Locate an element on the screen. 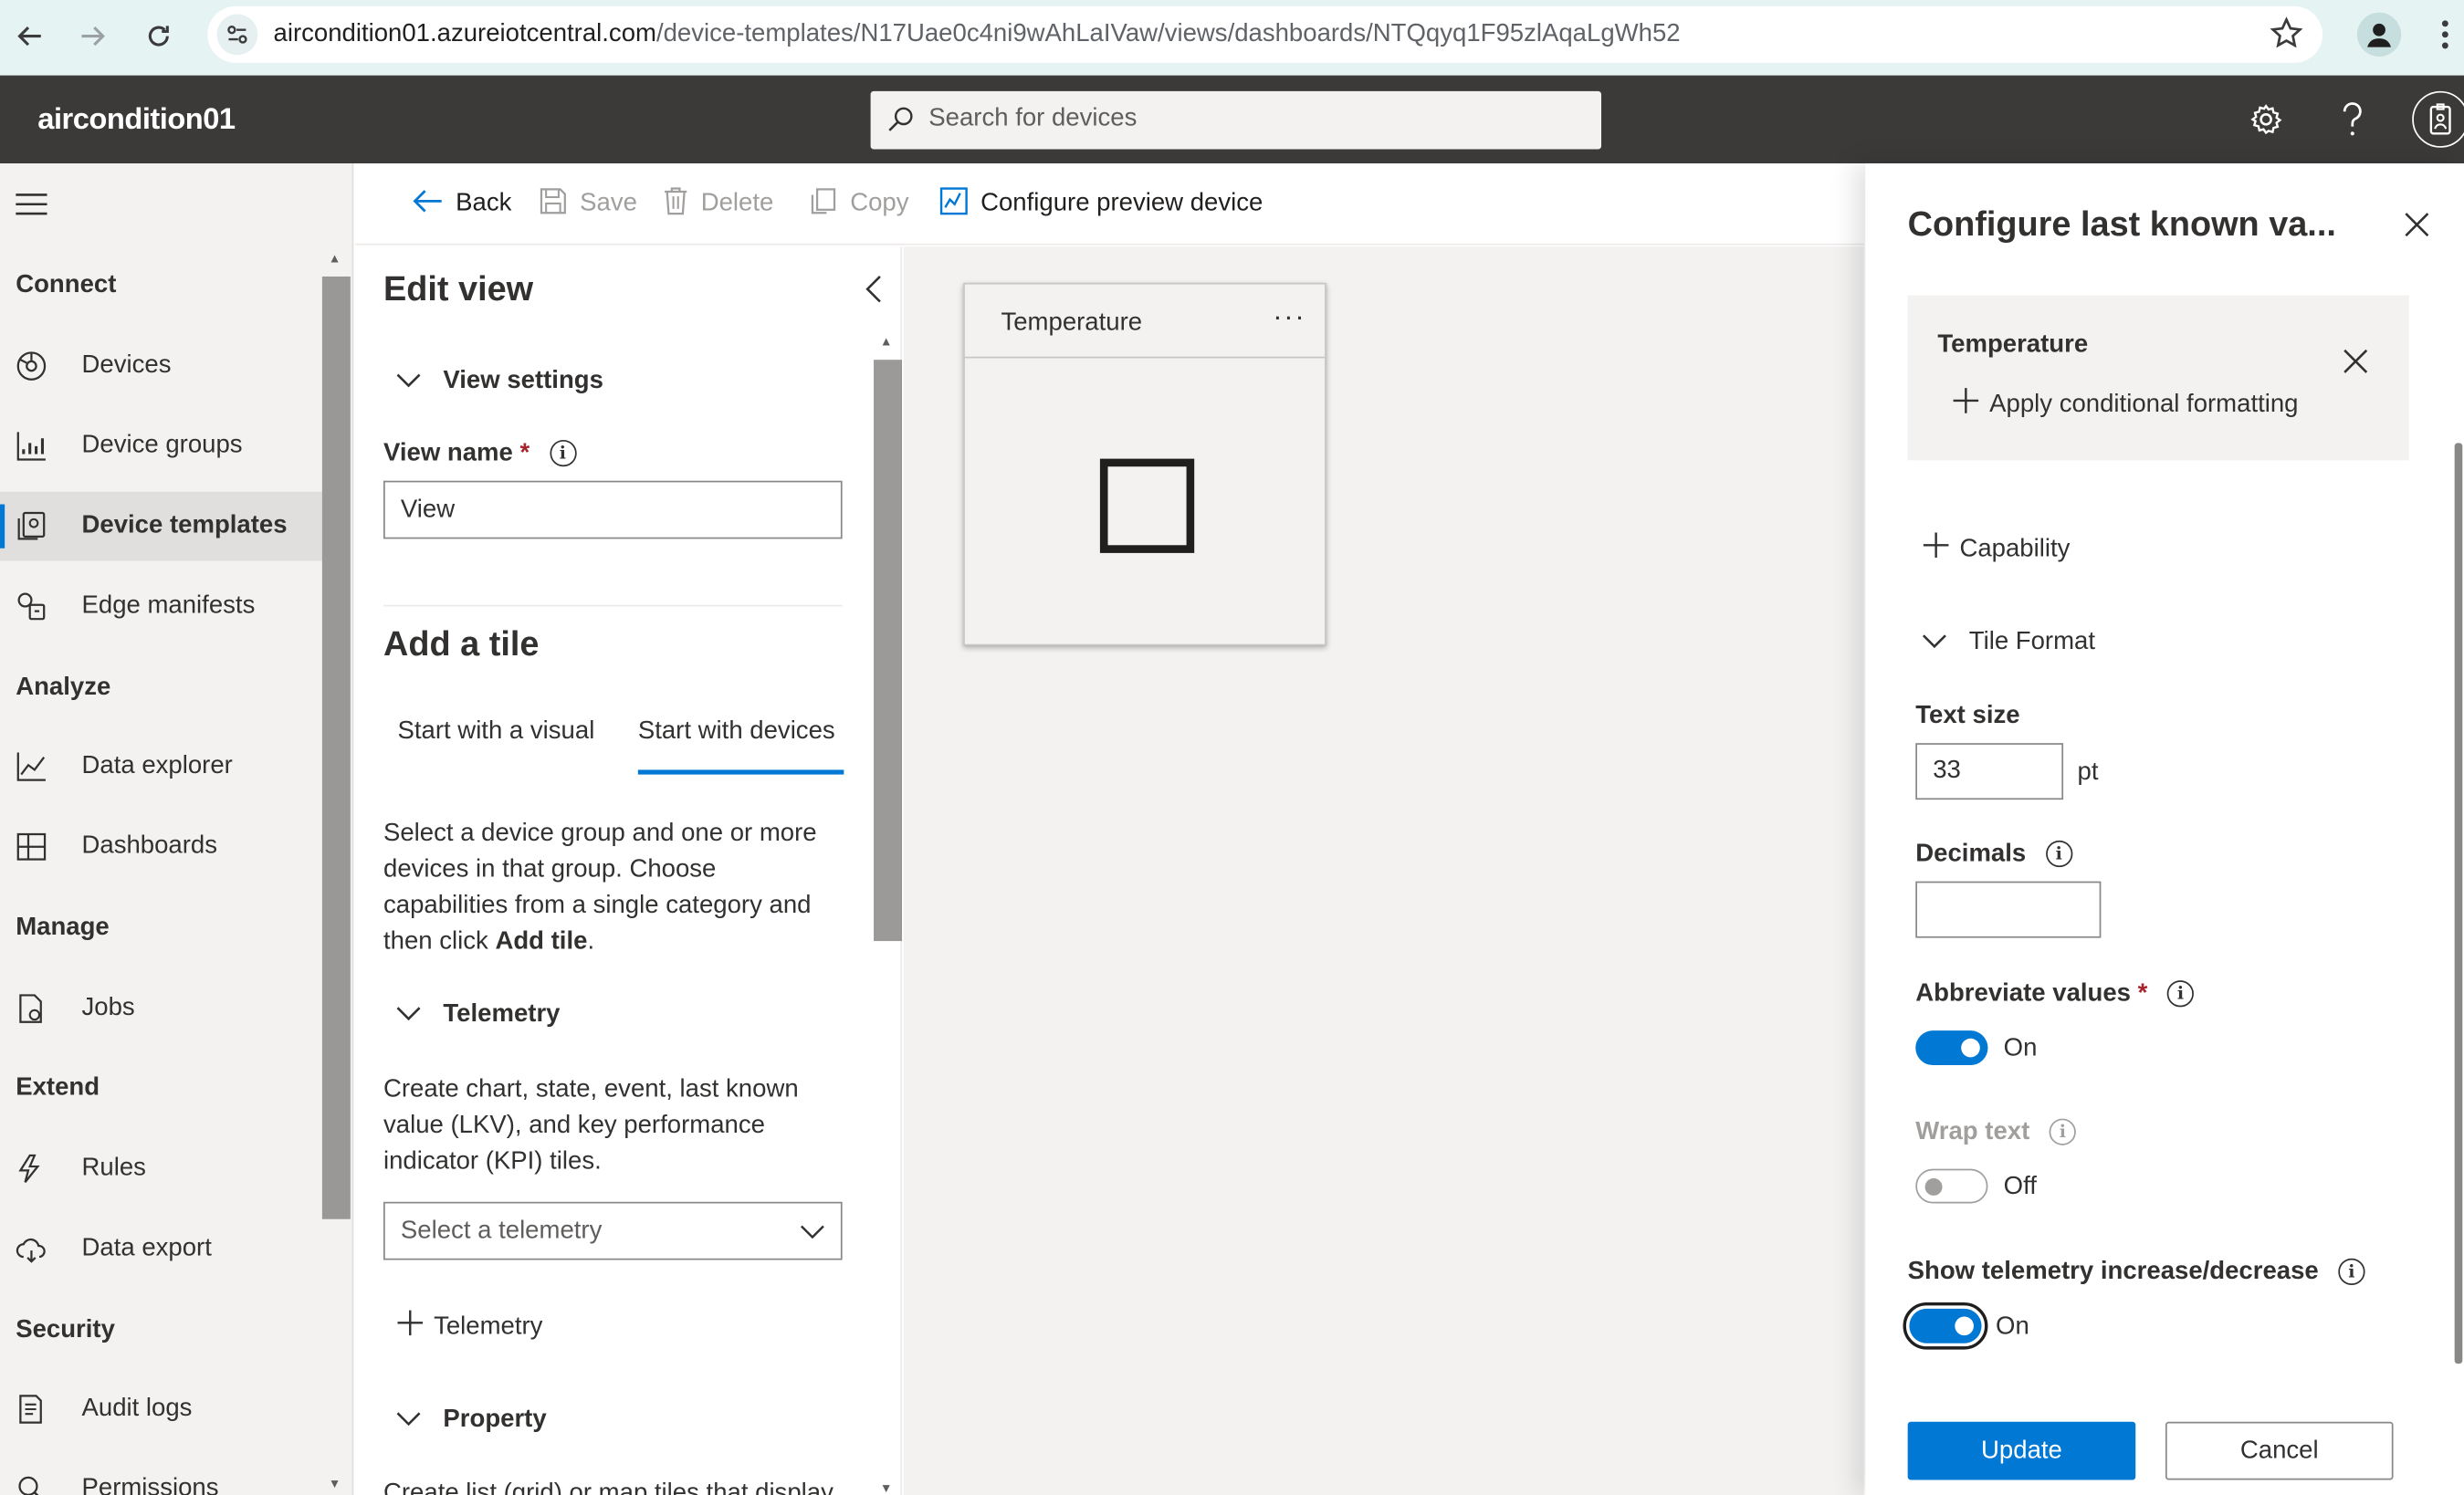 The image size is (2464, 1495). sidebar-item-data-export: Data export is located at coordinates (161, 1249).